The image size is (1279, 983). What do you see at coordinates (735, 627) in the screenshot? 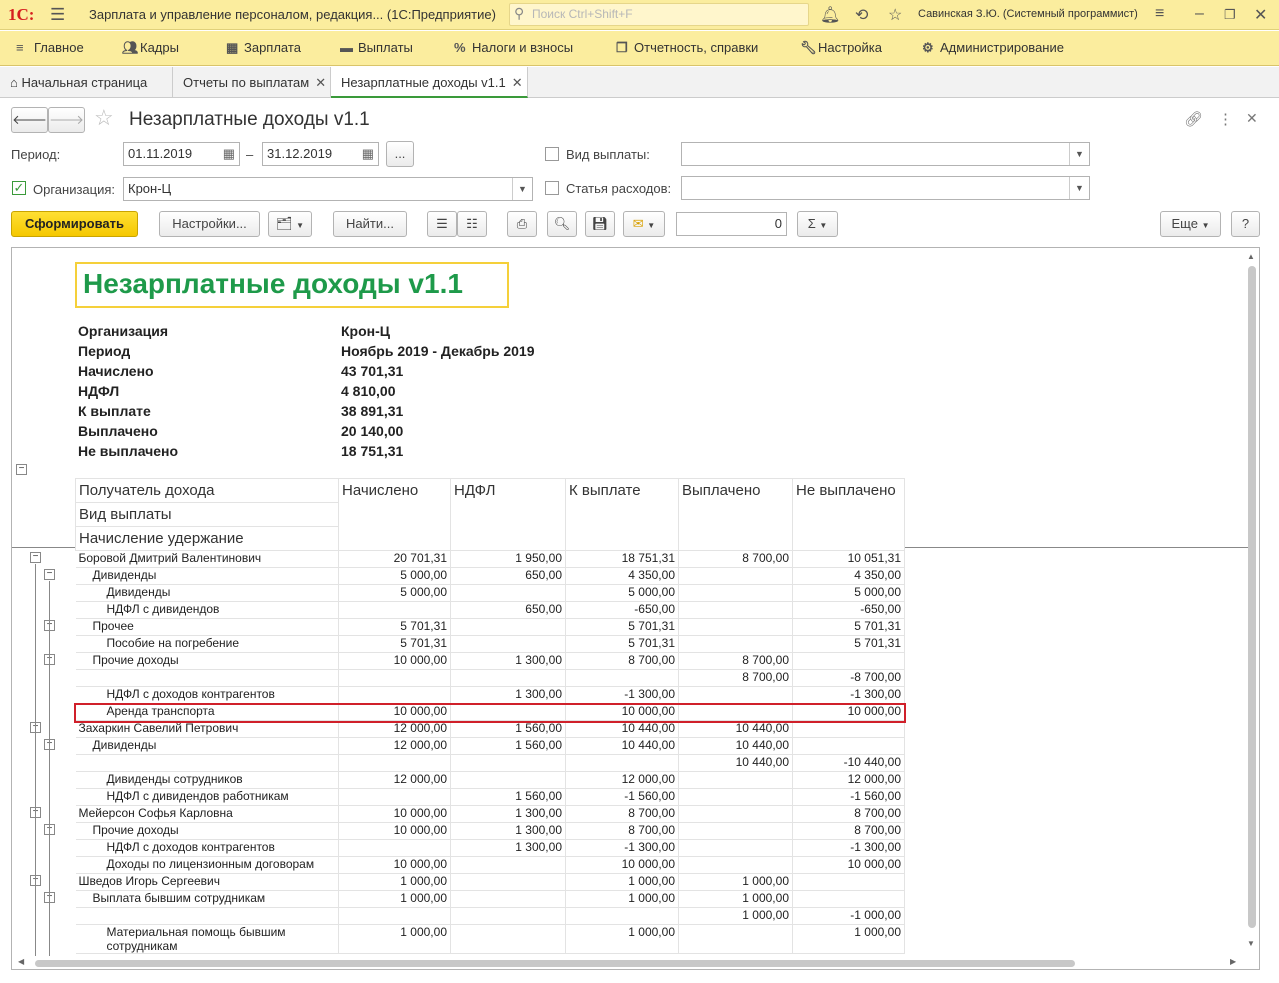
I see `cell-paid` at bounding box center [735, 627].